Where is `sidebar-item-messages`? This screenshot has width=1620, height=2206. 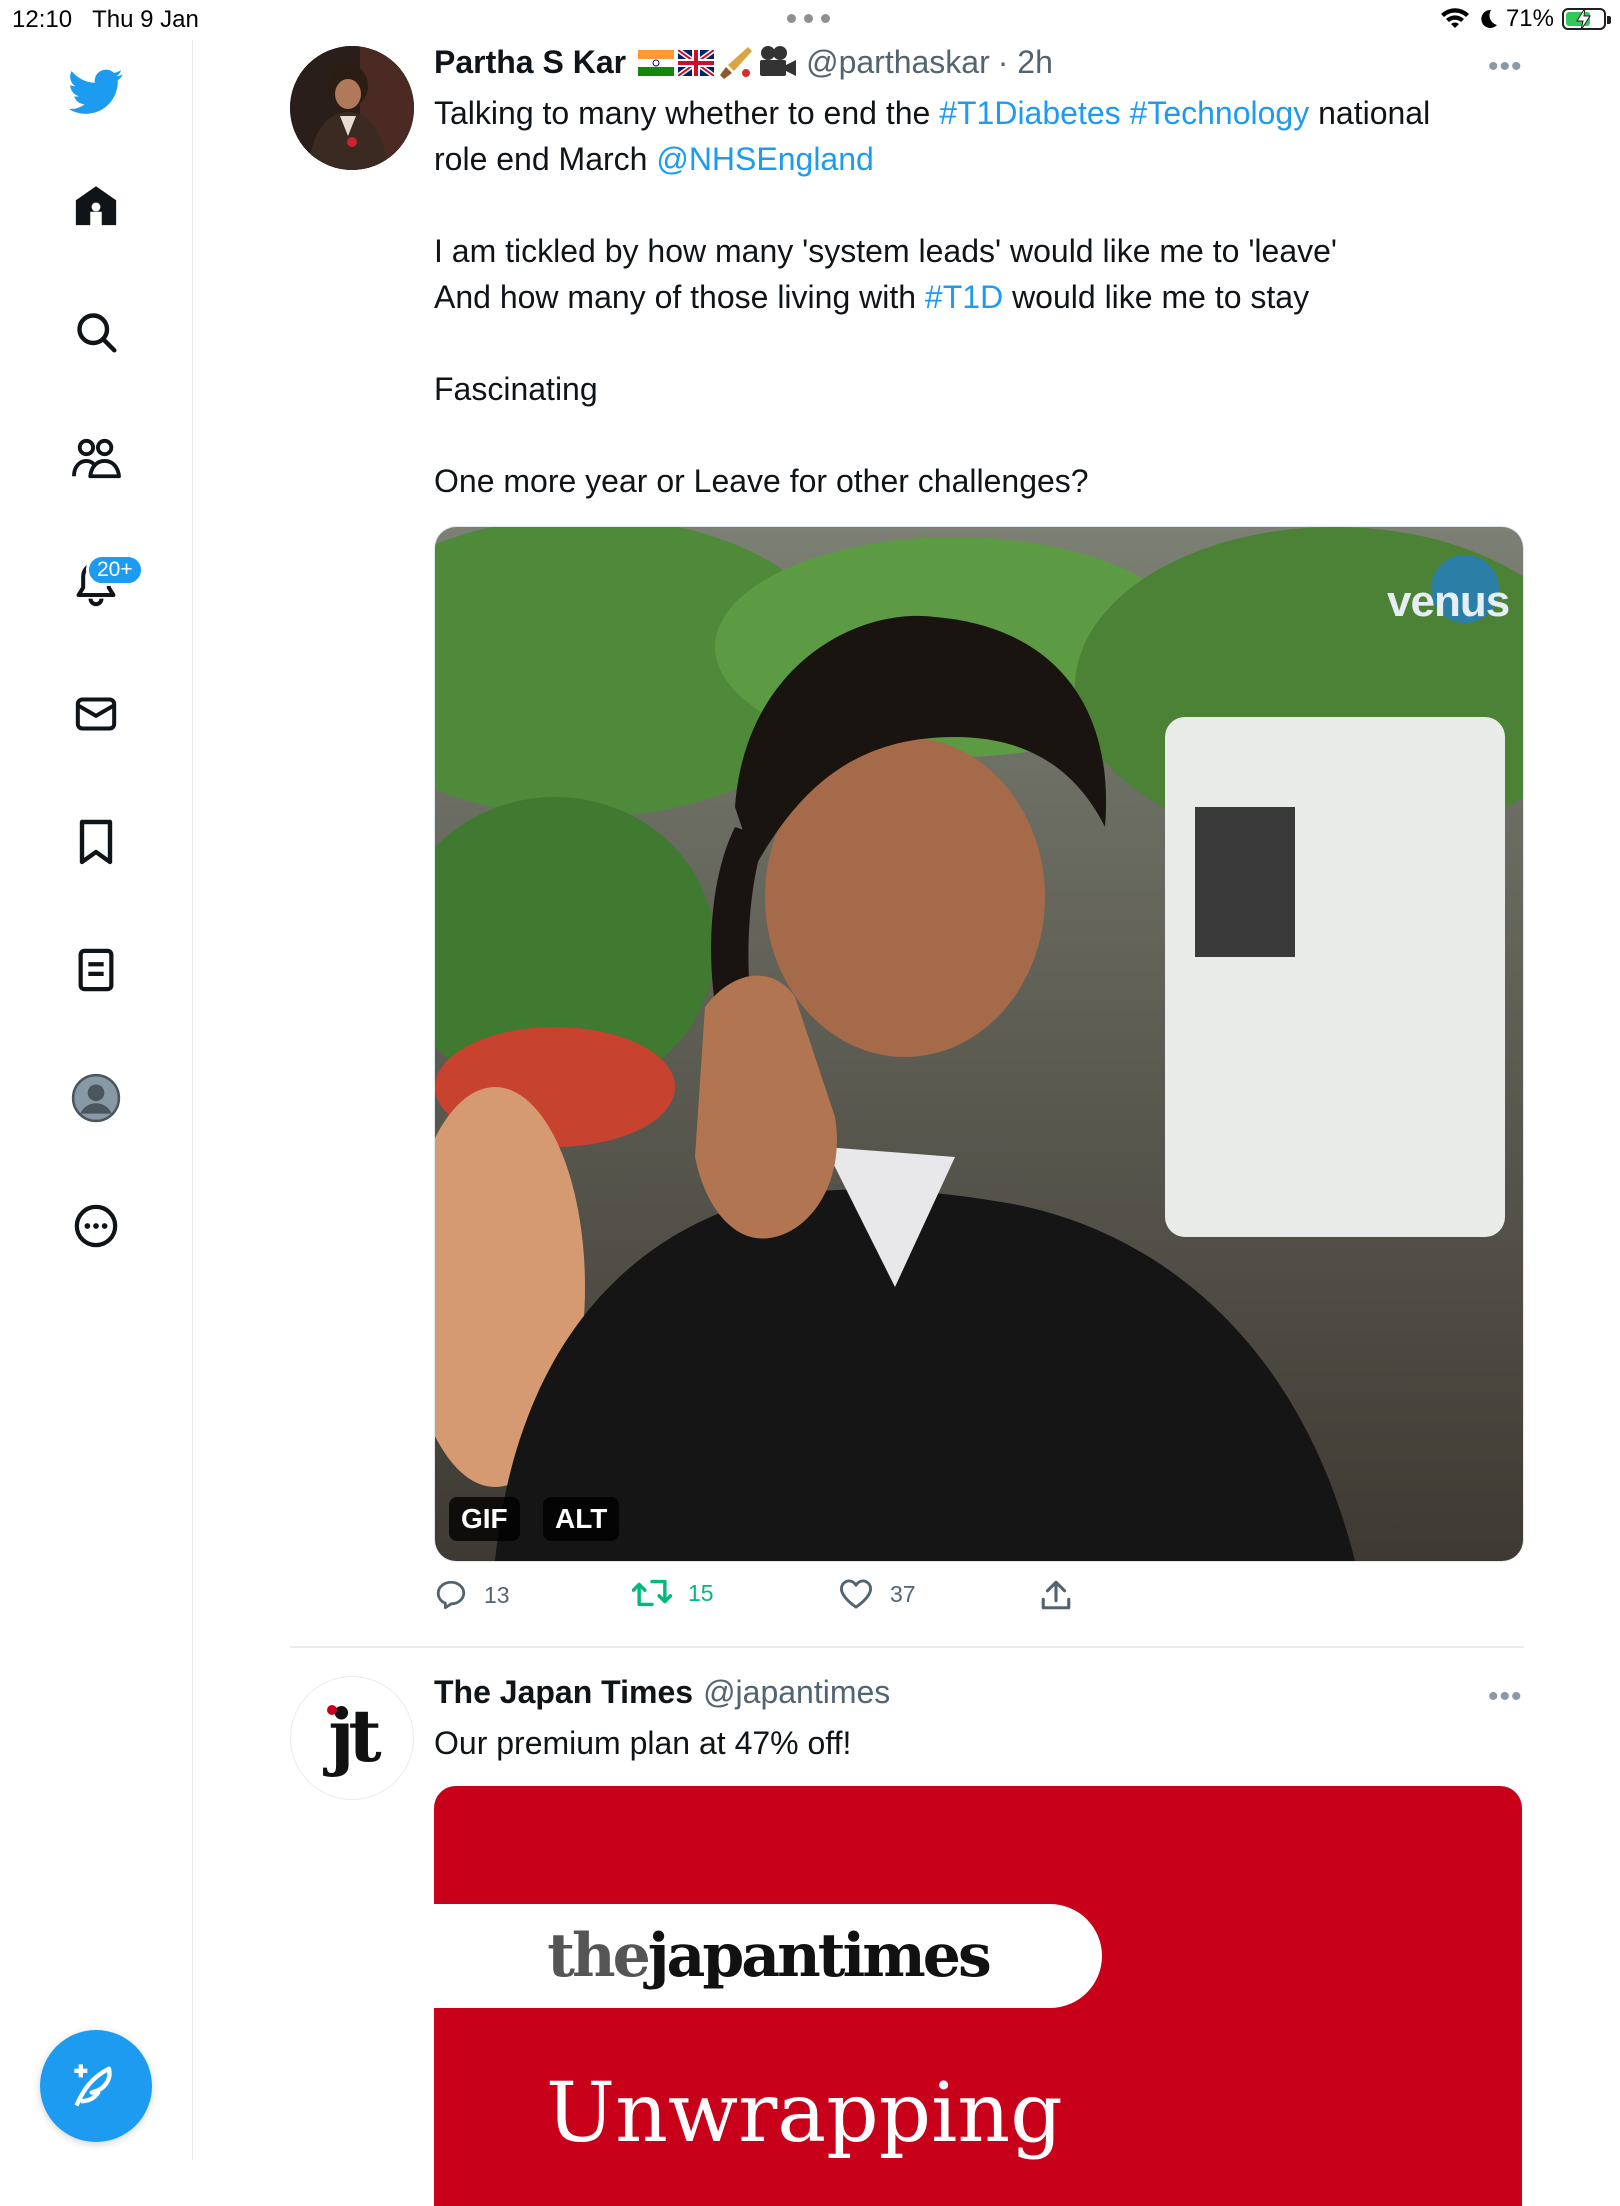 sidebar-item-messages is located at coordinates (96, 714).